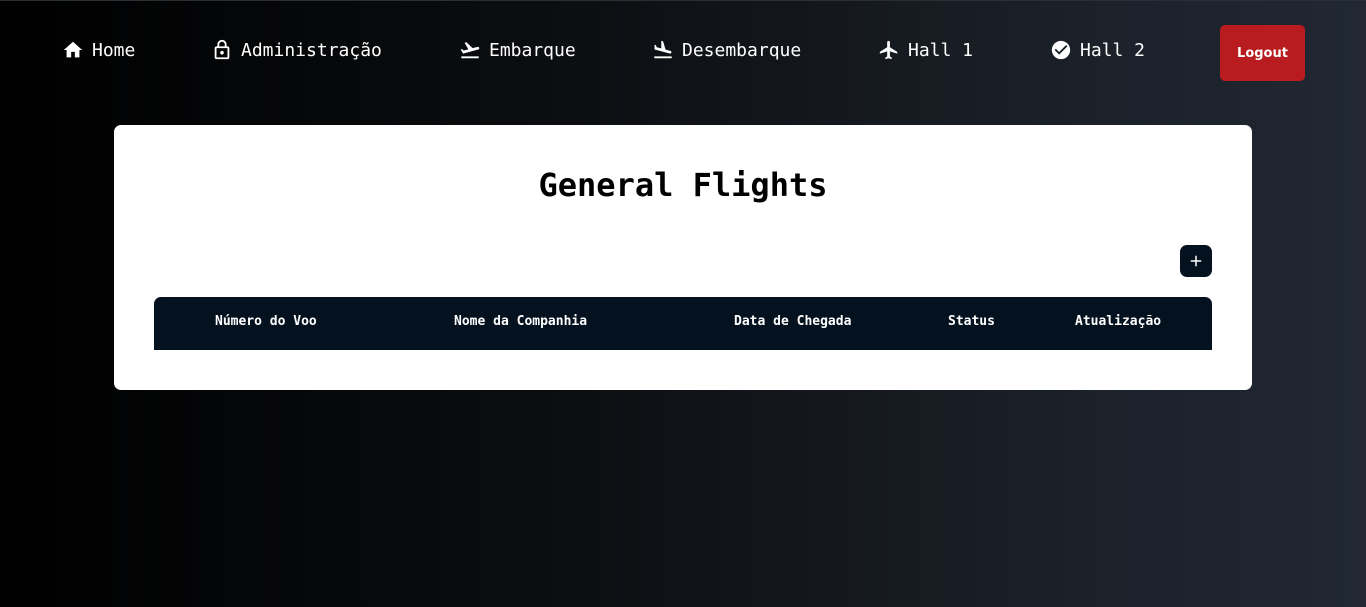 This screenshot has height=607, width=1366. What do you see at coordinates (971, 321) in the screenshot?
I see `column-header-status: Status` at bounding box center [971, 321].